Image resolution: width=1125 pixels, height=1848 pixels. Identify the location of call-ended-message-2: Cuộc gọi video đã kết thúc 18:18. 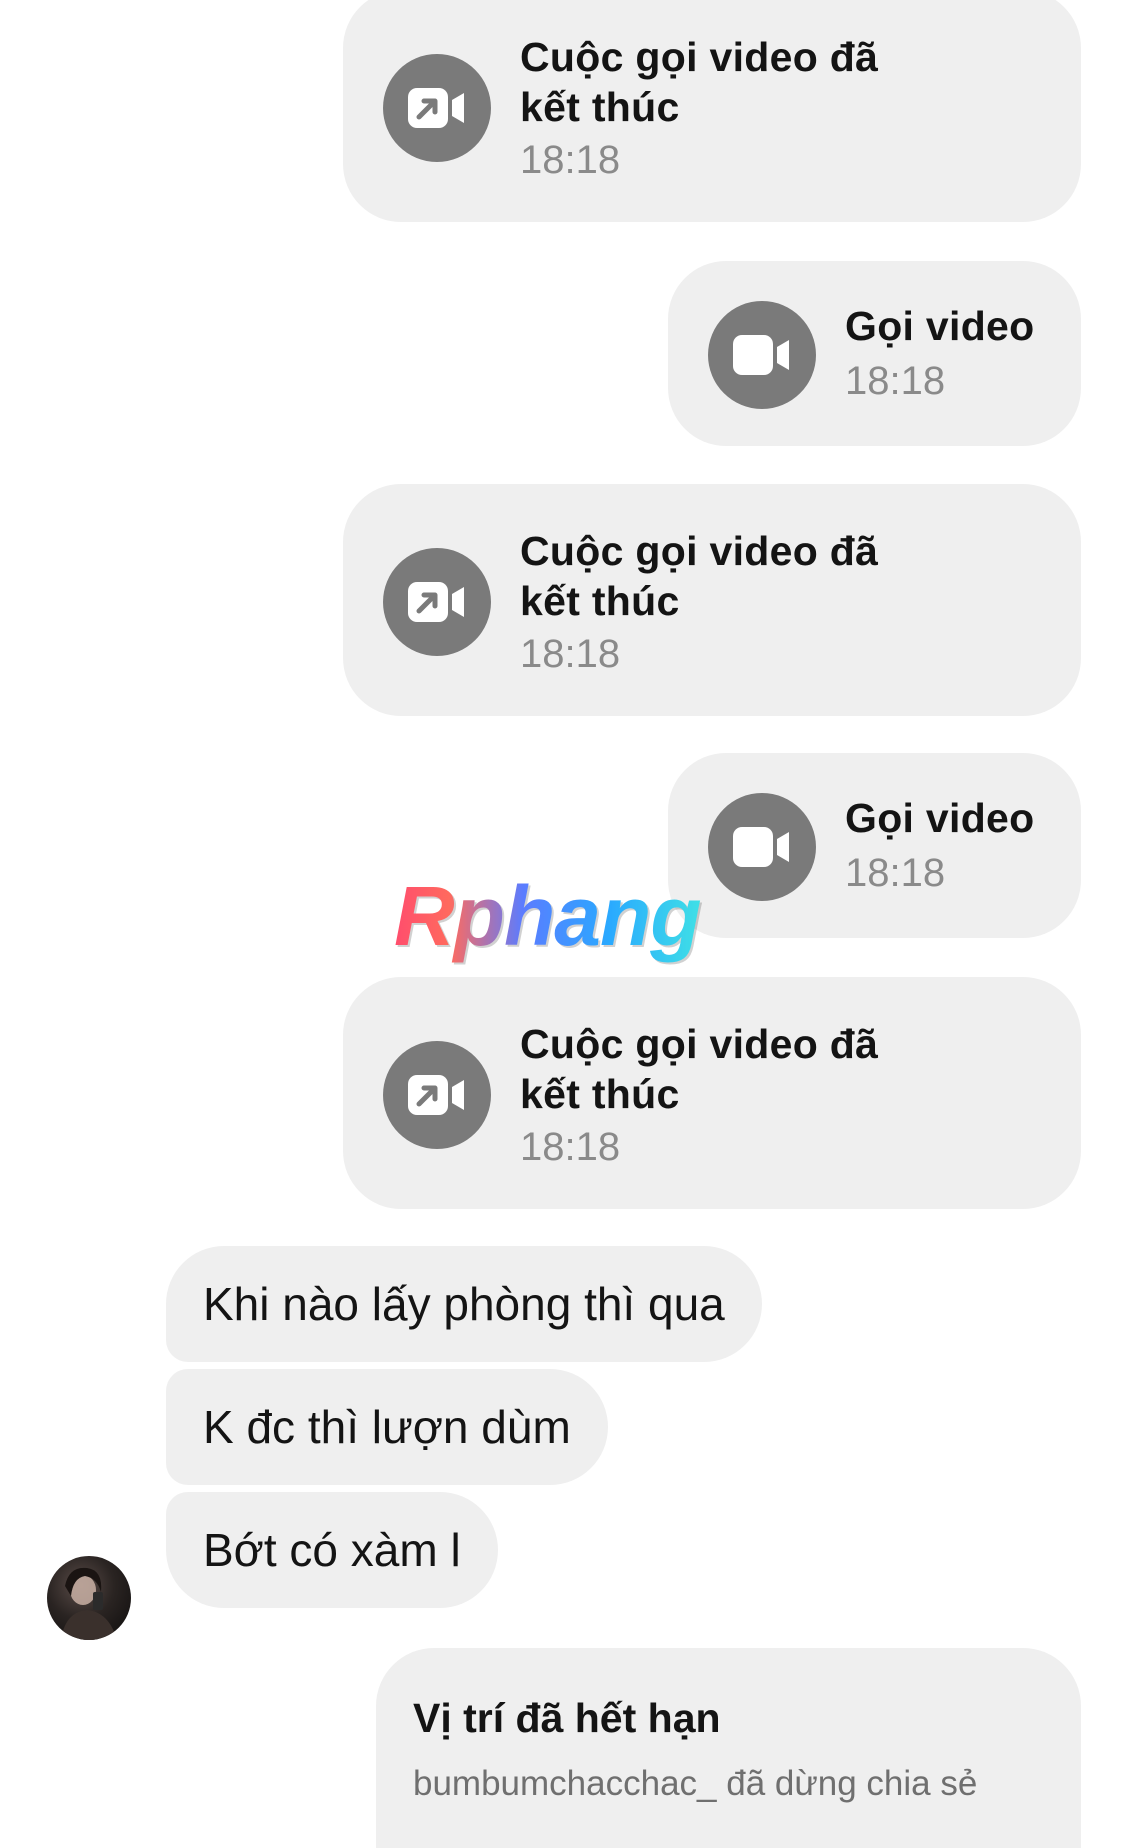
(712, 600).